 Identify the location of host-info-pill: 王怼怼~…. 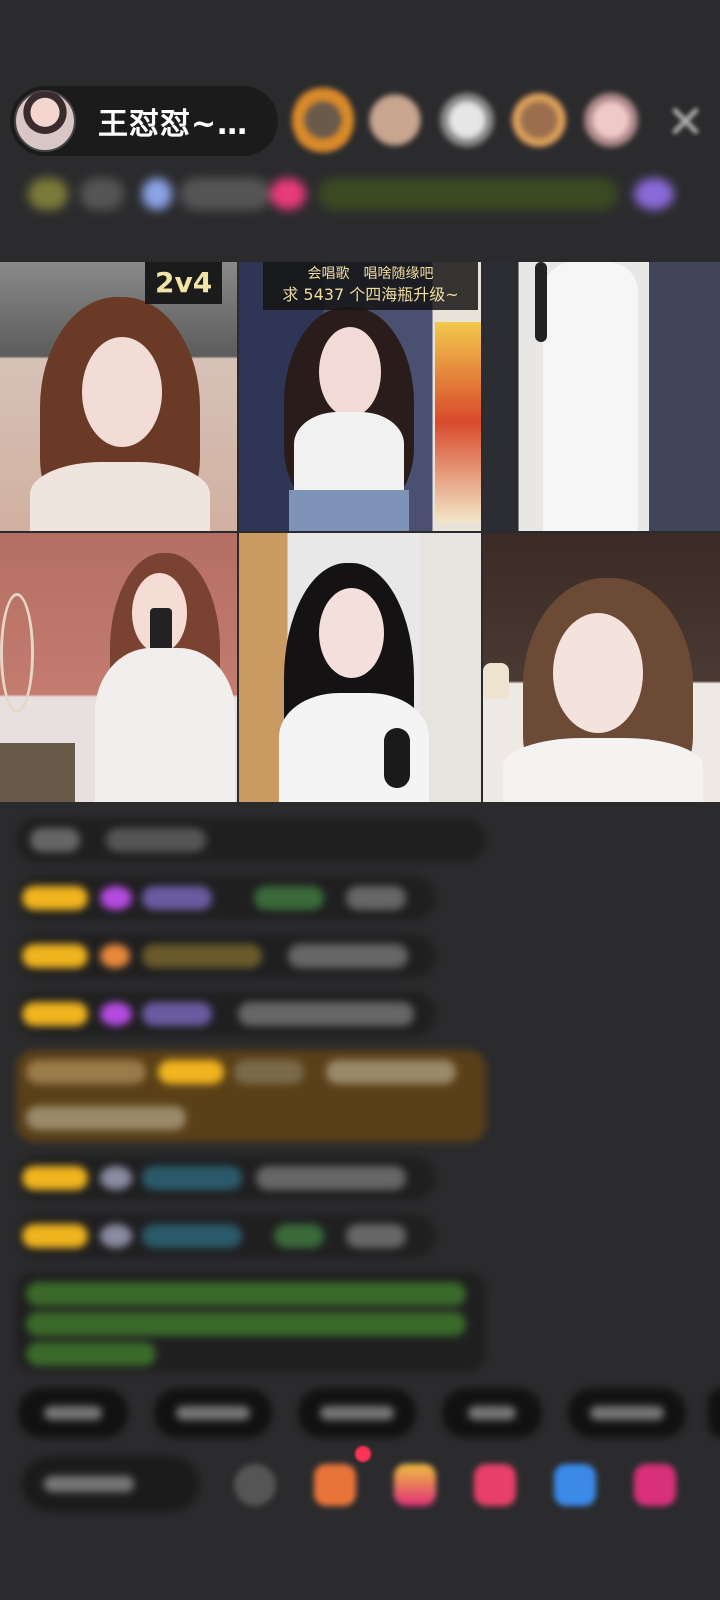
(144, 121).